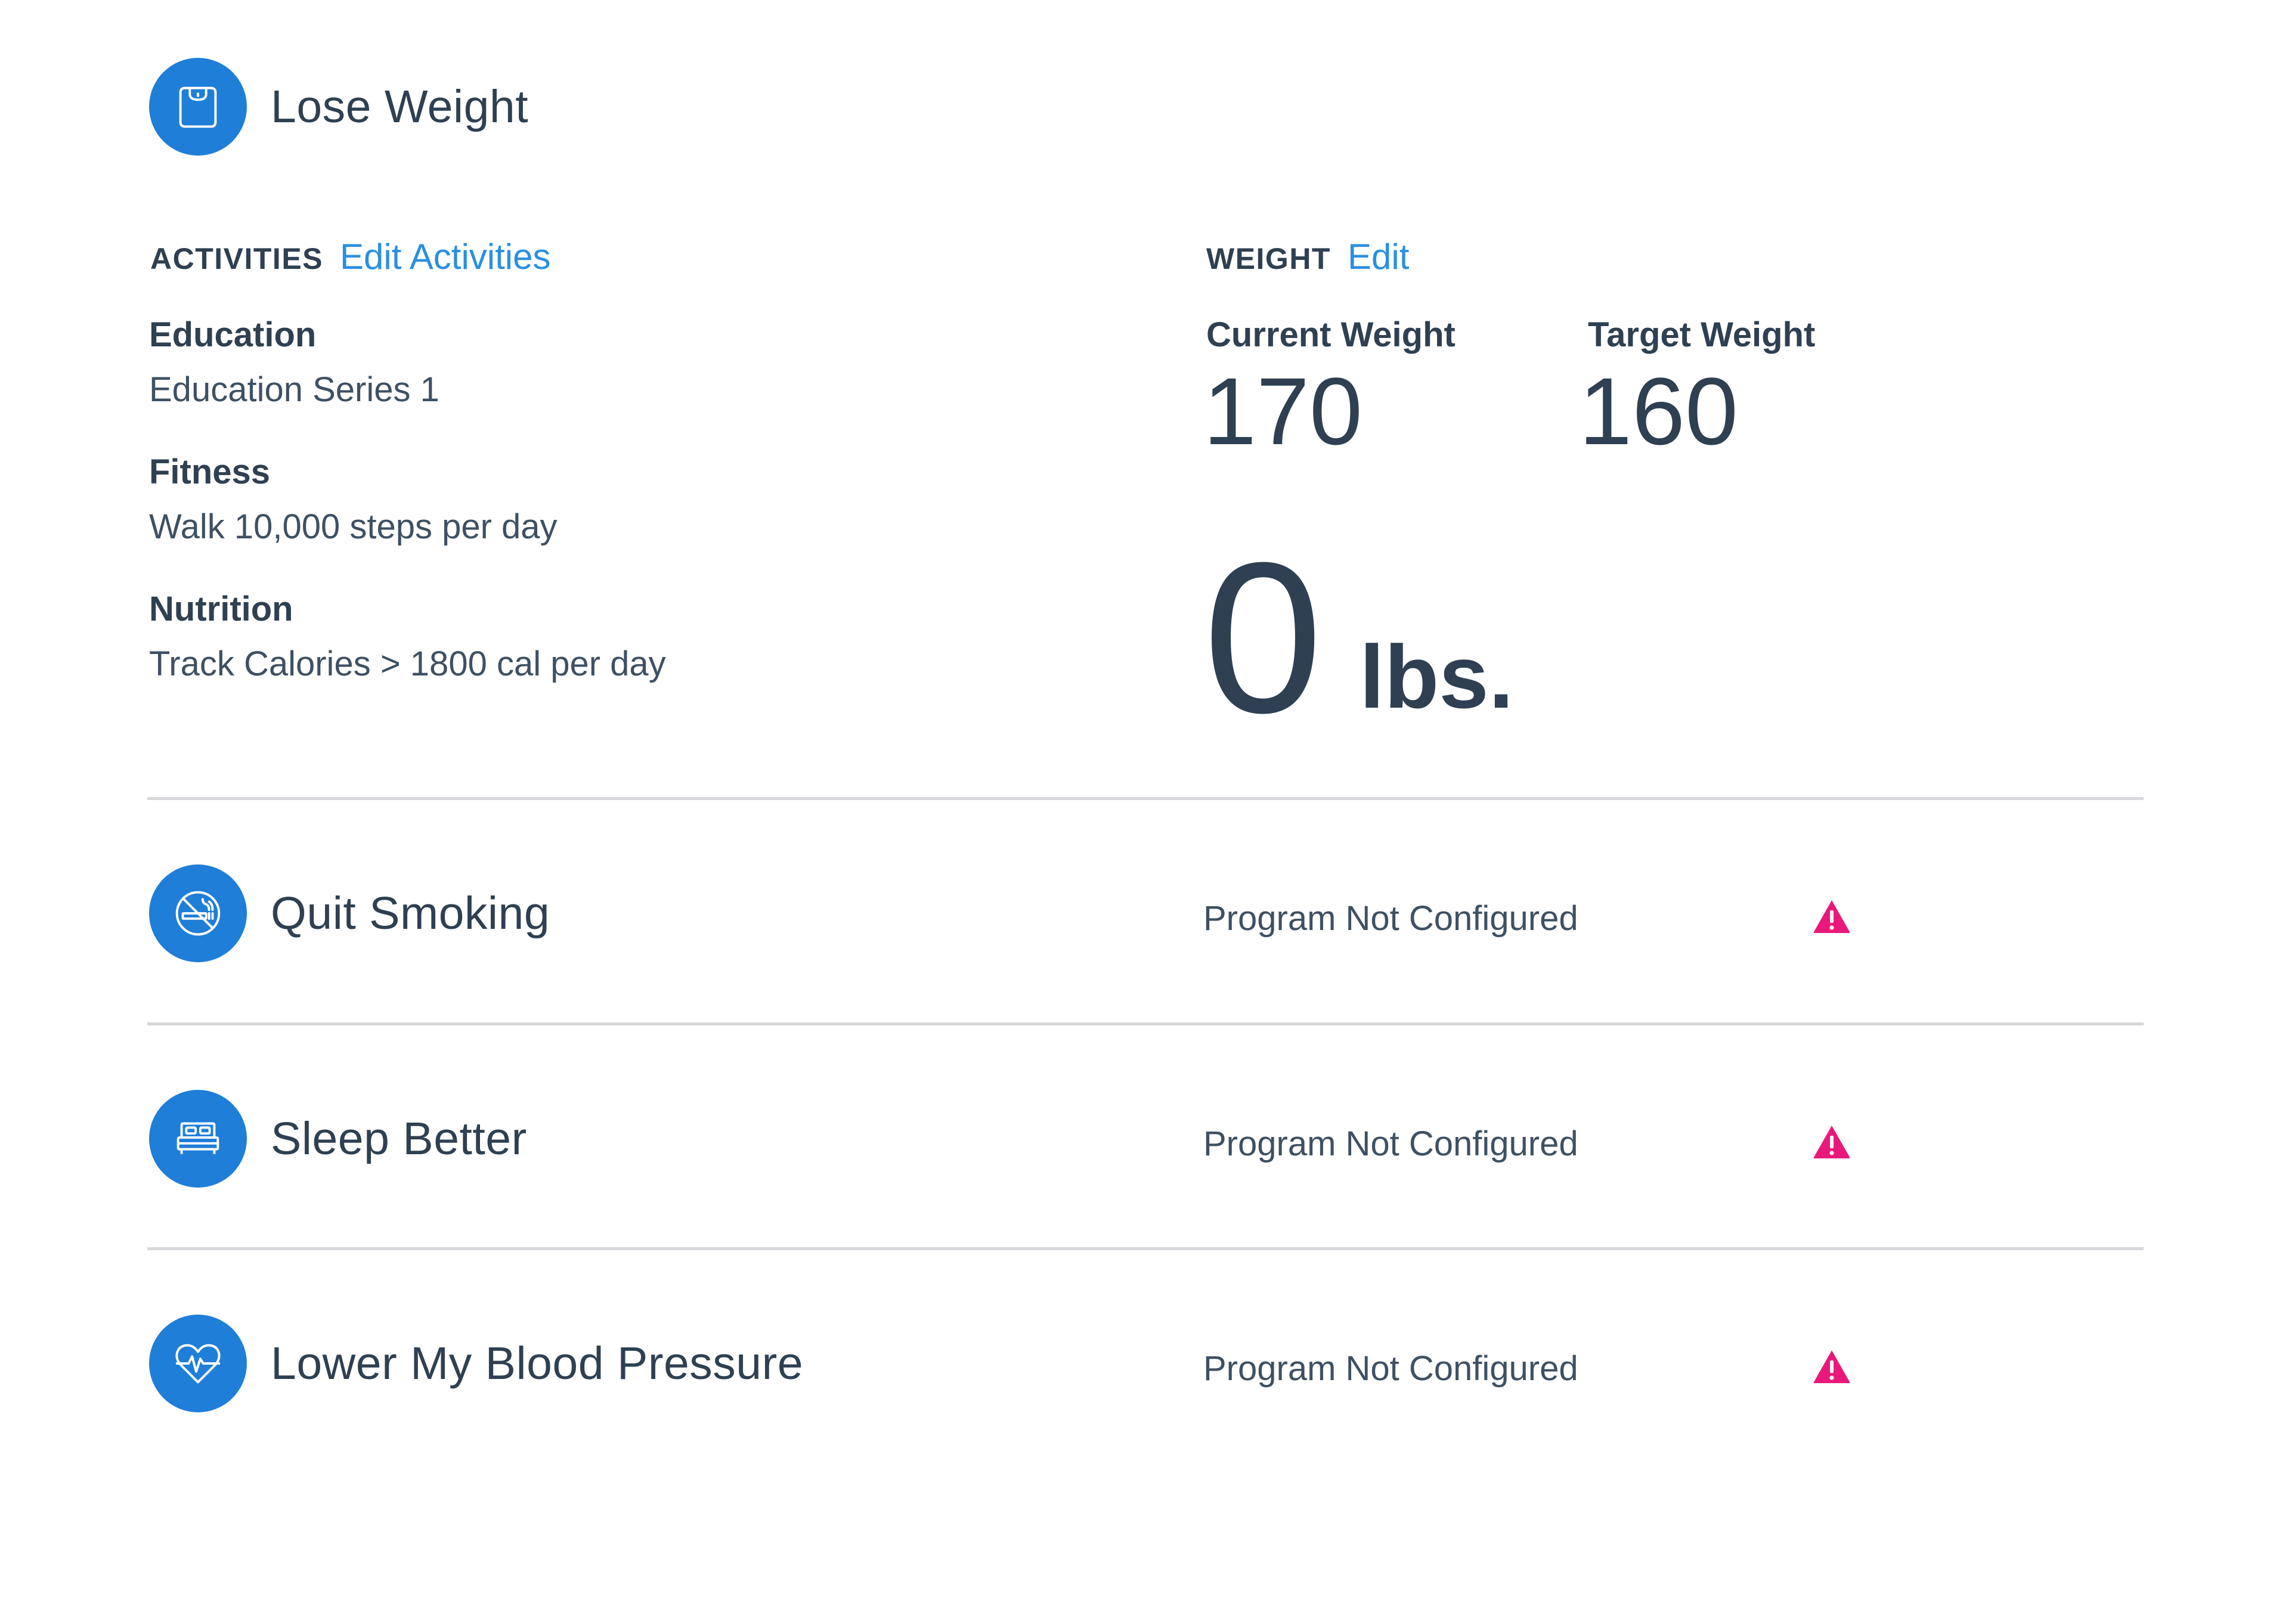  What do you see at coordinates (1659, 411) in the screenshot?
I see `target-weight-value: 160` at bounding box center [1659, 411].